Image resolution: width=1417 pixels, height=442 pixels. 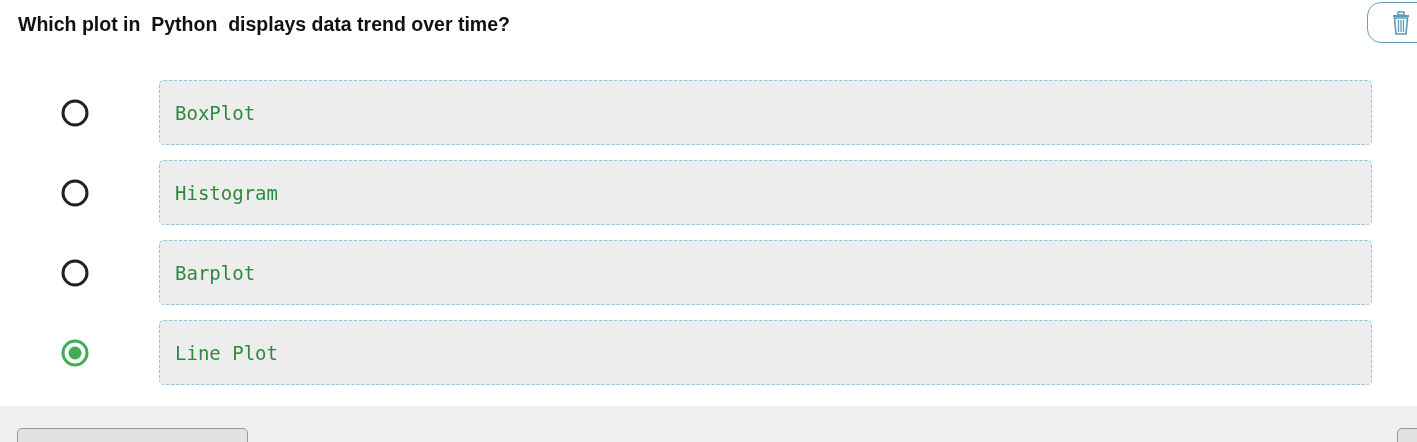 I want to click on answer-option: Barplot, so click(x=765, y=272).